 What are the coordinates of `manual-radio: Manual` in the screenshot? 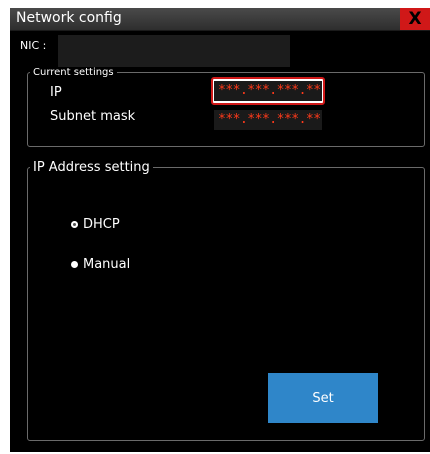 It's located at (100, 264).